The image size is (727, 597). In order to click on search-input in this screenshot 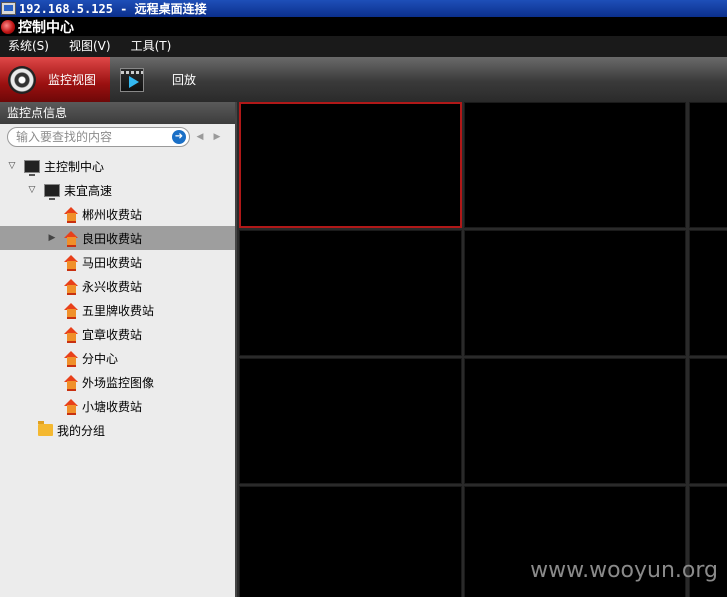, I will do `click(91, 137)`.